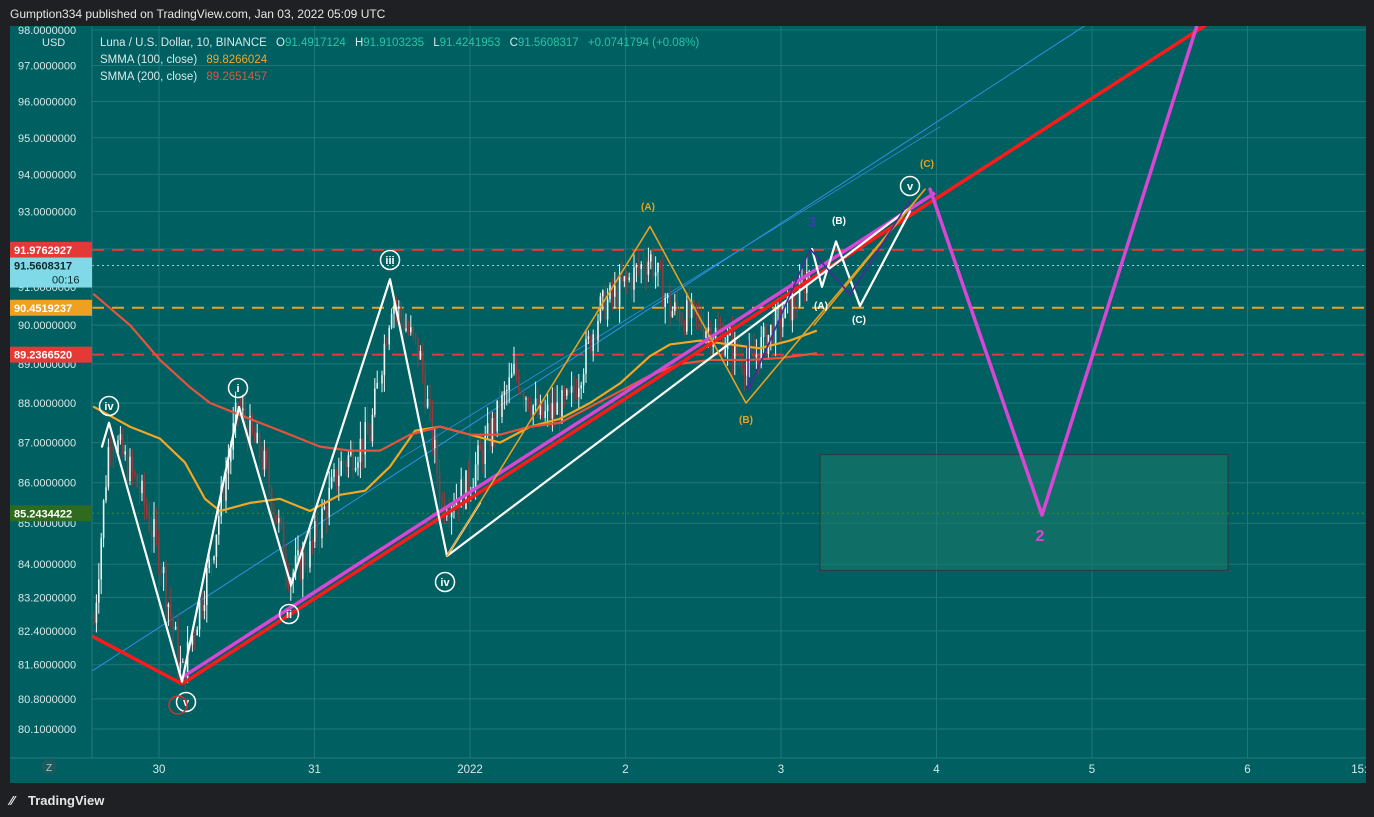 The height and width of the screenshot is (817, 1374). Describe the element at coordinates (43, 309) in the screenshot. I see `price-tag-label: 90.4519237` at that location.